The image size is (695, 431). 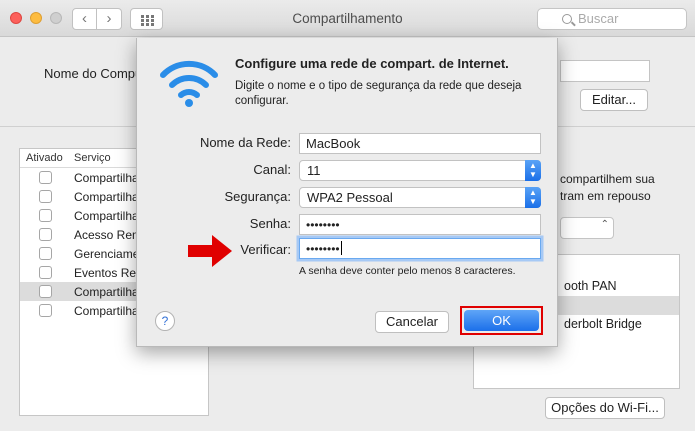 I want to click on service-label: Gerenciame, so click(x=107, y=254).